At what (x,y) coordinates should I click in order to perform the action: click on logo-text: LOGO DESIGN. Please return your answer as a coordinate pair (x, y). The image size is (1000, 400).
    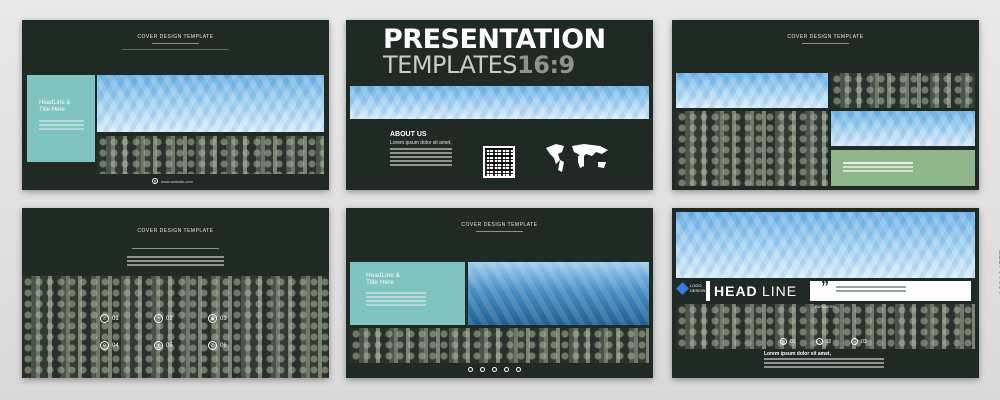
    Looking at the image, I should click on (698, 288).